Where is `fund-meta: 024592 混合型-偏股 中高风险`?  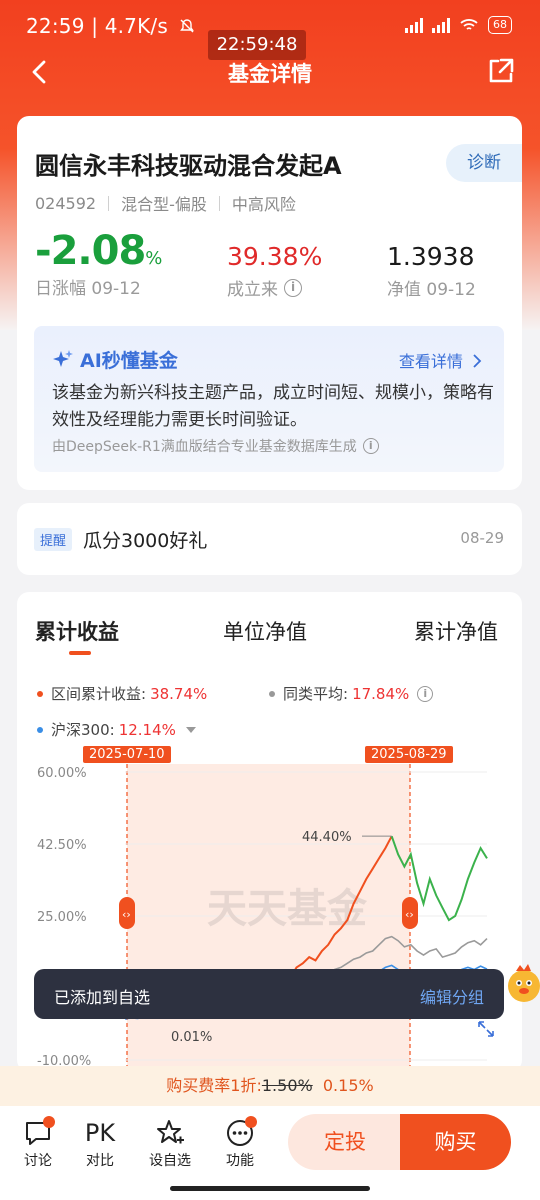 fund-meta: 024592 混合型-偏股 中高风险 is located at coordinates (165, 203).